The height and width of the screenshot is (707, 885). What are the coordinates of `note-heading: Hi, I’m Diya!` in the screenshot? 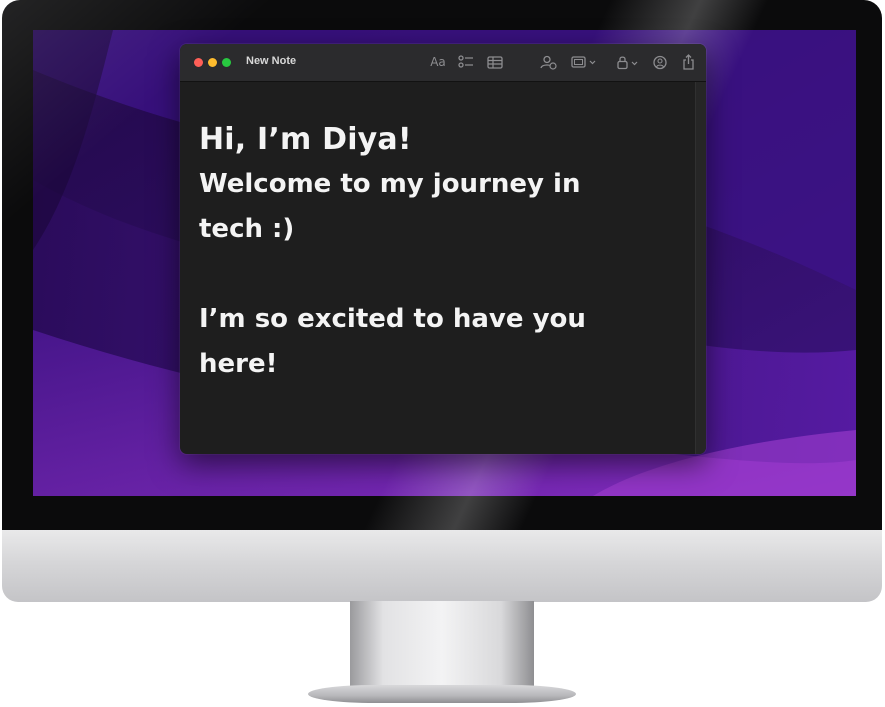 It's located at (305, 139).